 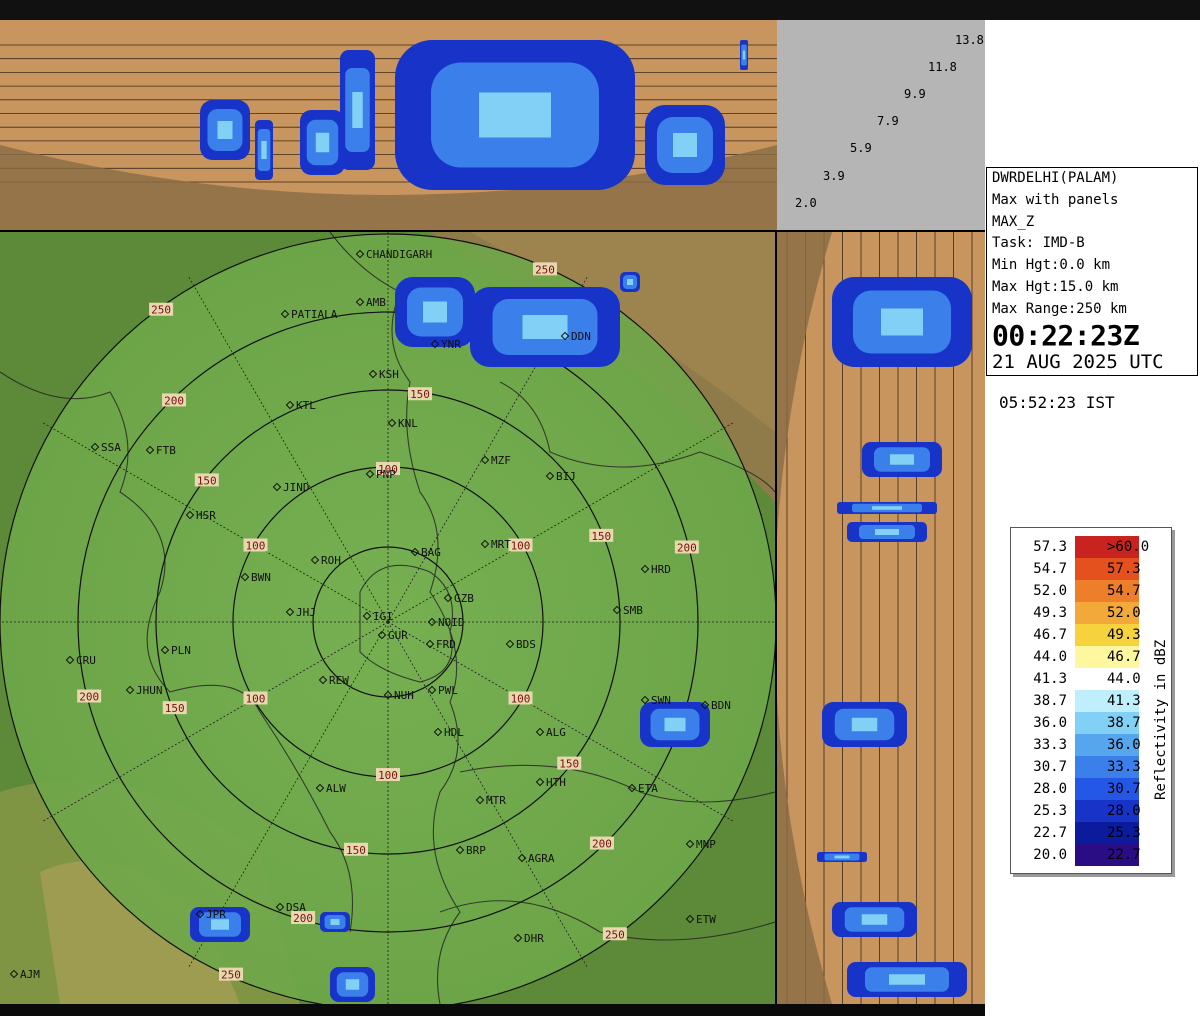 I want to click on height-label-1: 13.8, so click(x=969, y=40).